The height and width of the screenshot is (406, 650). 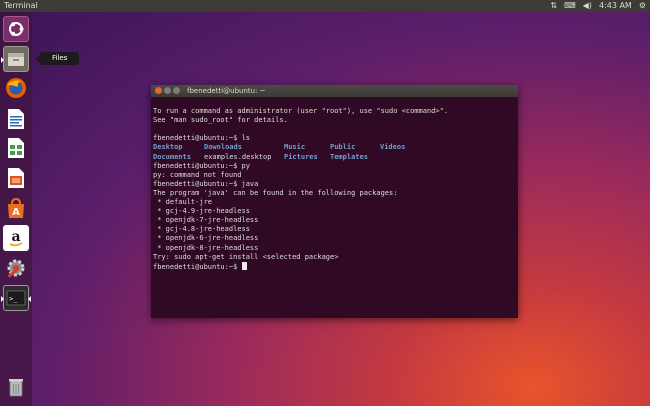 What do you see at coordinates (201, 211) in the screenshot?
I see `terminal-line: * gcj-4.9-jre-headless` at bounding box center [201, 211].